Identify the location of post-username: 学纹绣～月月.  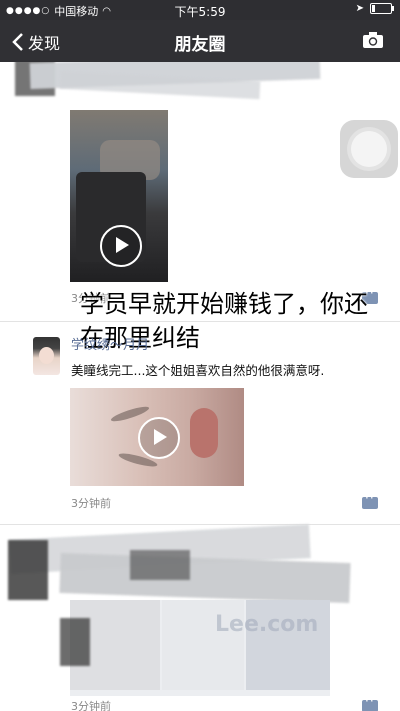
(110, 343).